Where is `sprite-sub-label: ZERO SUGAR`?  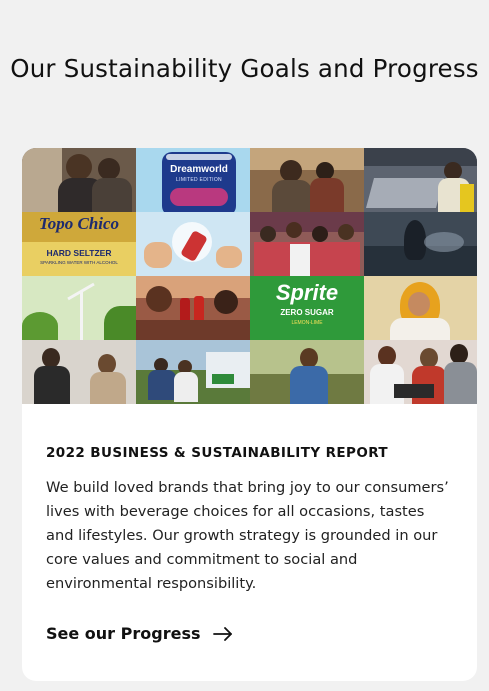 sprite-sub-label: ZERO SUGAR is located at coordinates (307, 312).